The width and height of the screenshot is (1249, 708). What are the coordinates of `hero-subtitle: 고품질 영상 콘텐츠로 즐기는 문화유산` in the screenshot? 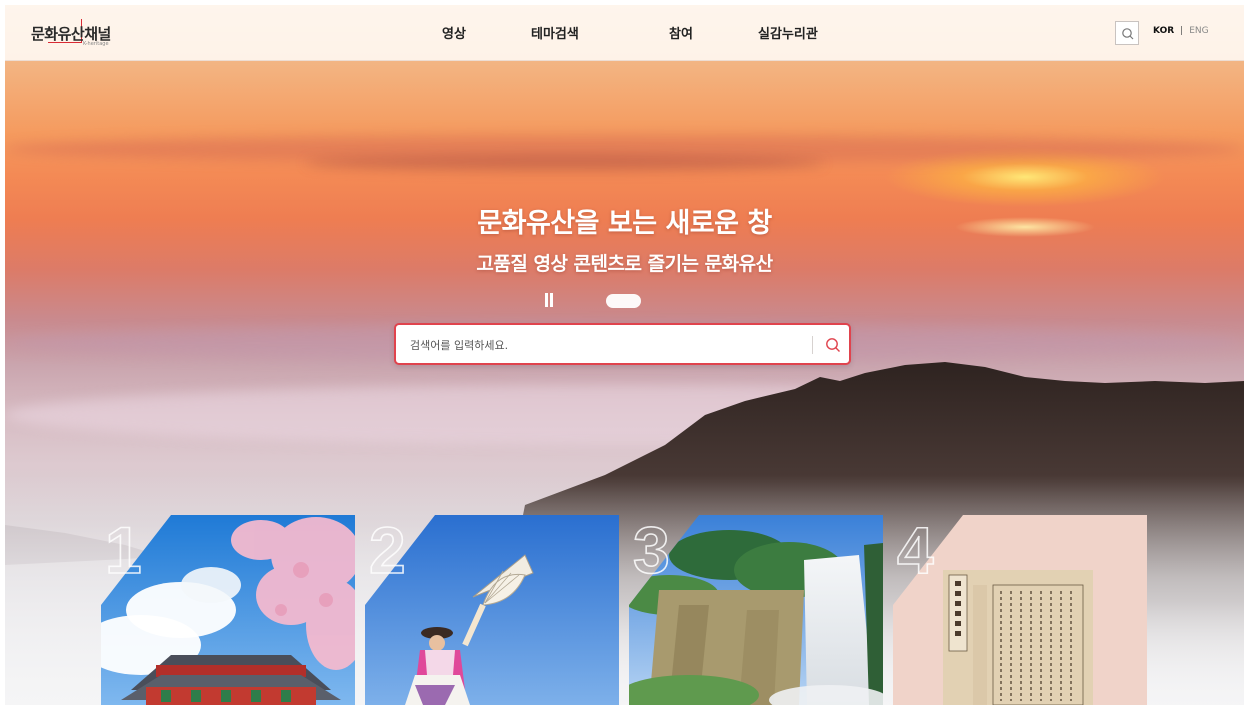 It's located at (624, 264).